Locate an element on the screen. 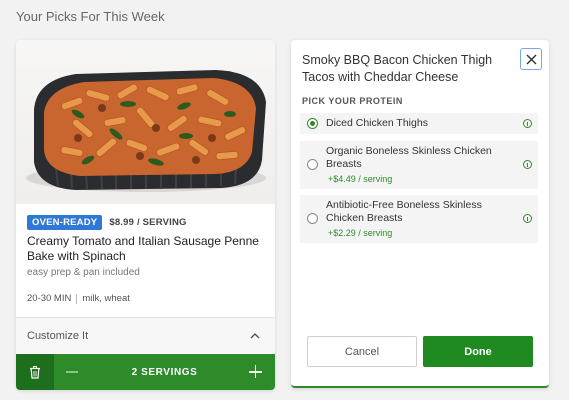 This screenshot has width=569, height=400. protein-option-diced-chicken-thighs: Diced Chicken Thighs is located at coordinates (419, 123).